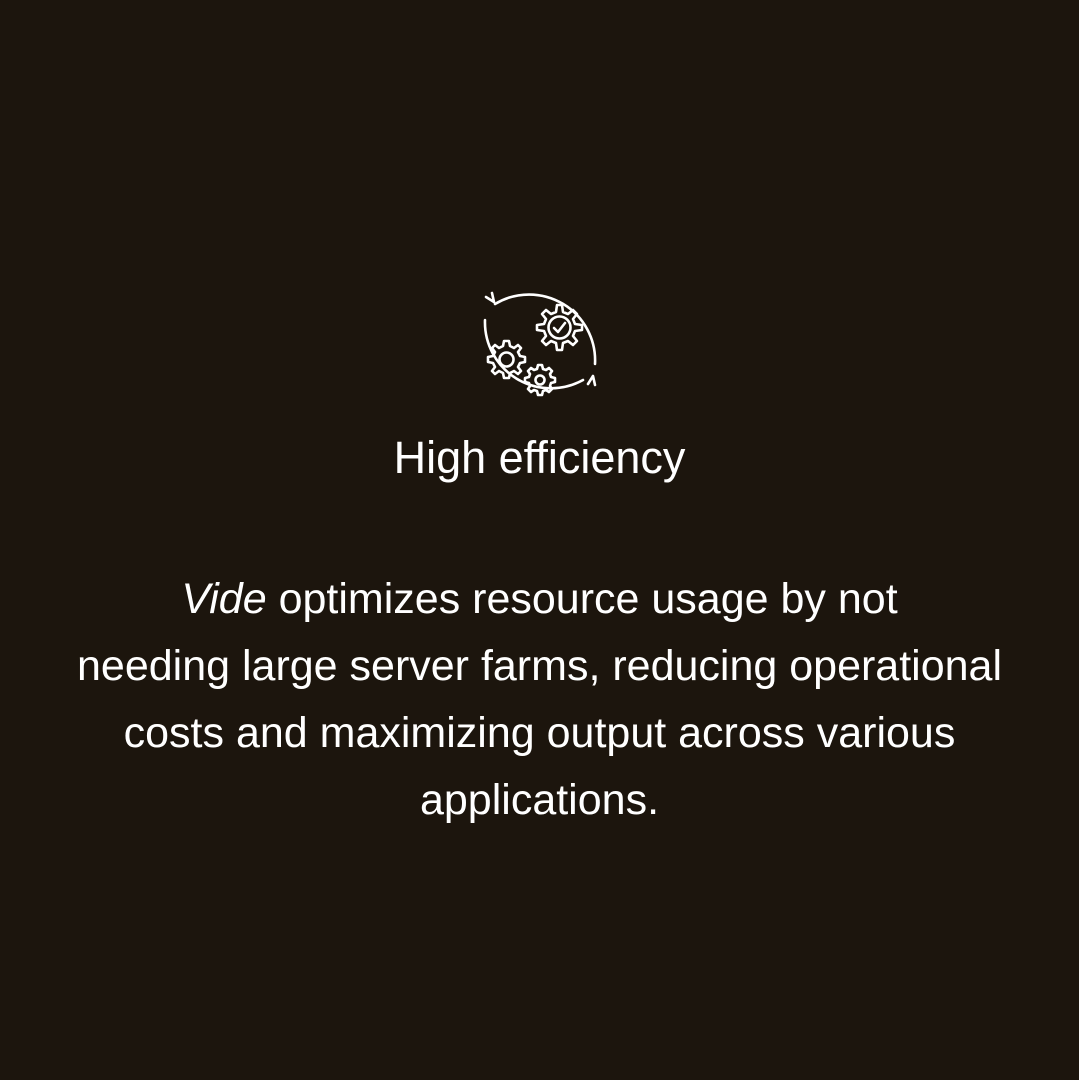 This screenshot has width=1079, height=1080. I want to click on gears-check-cycle-icon, so click(539, 342).